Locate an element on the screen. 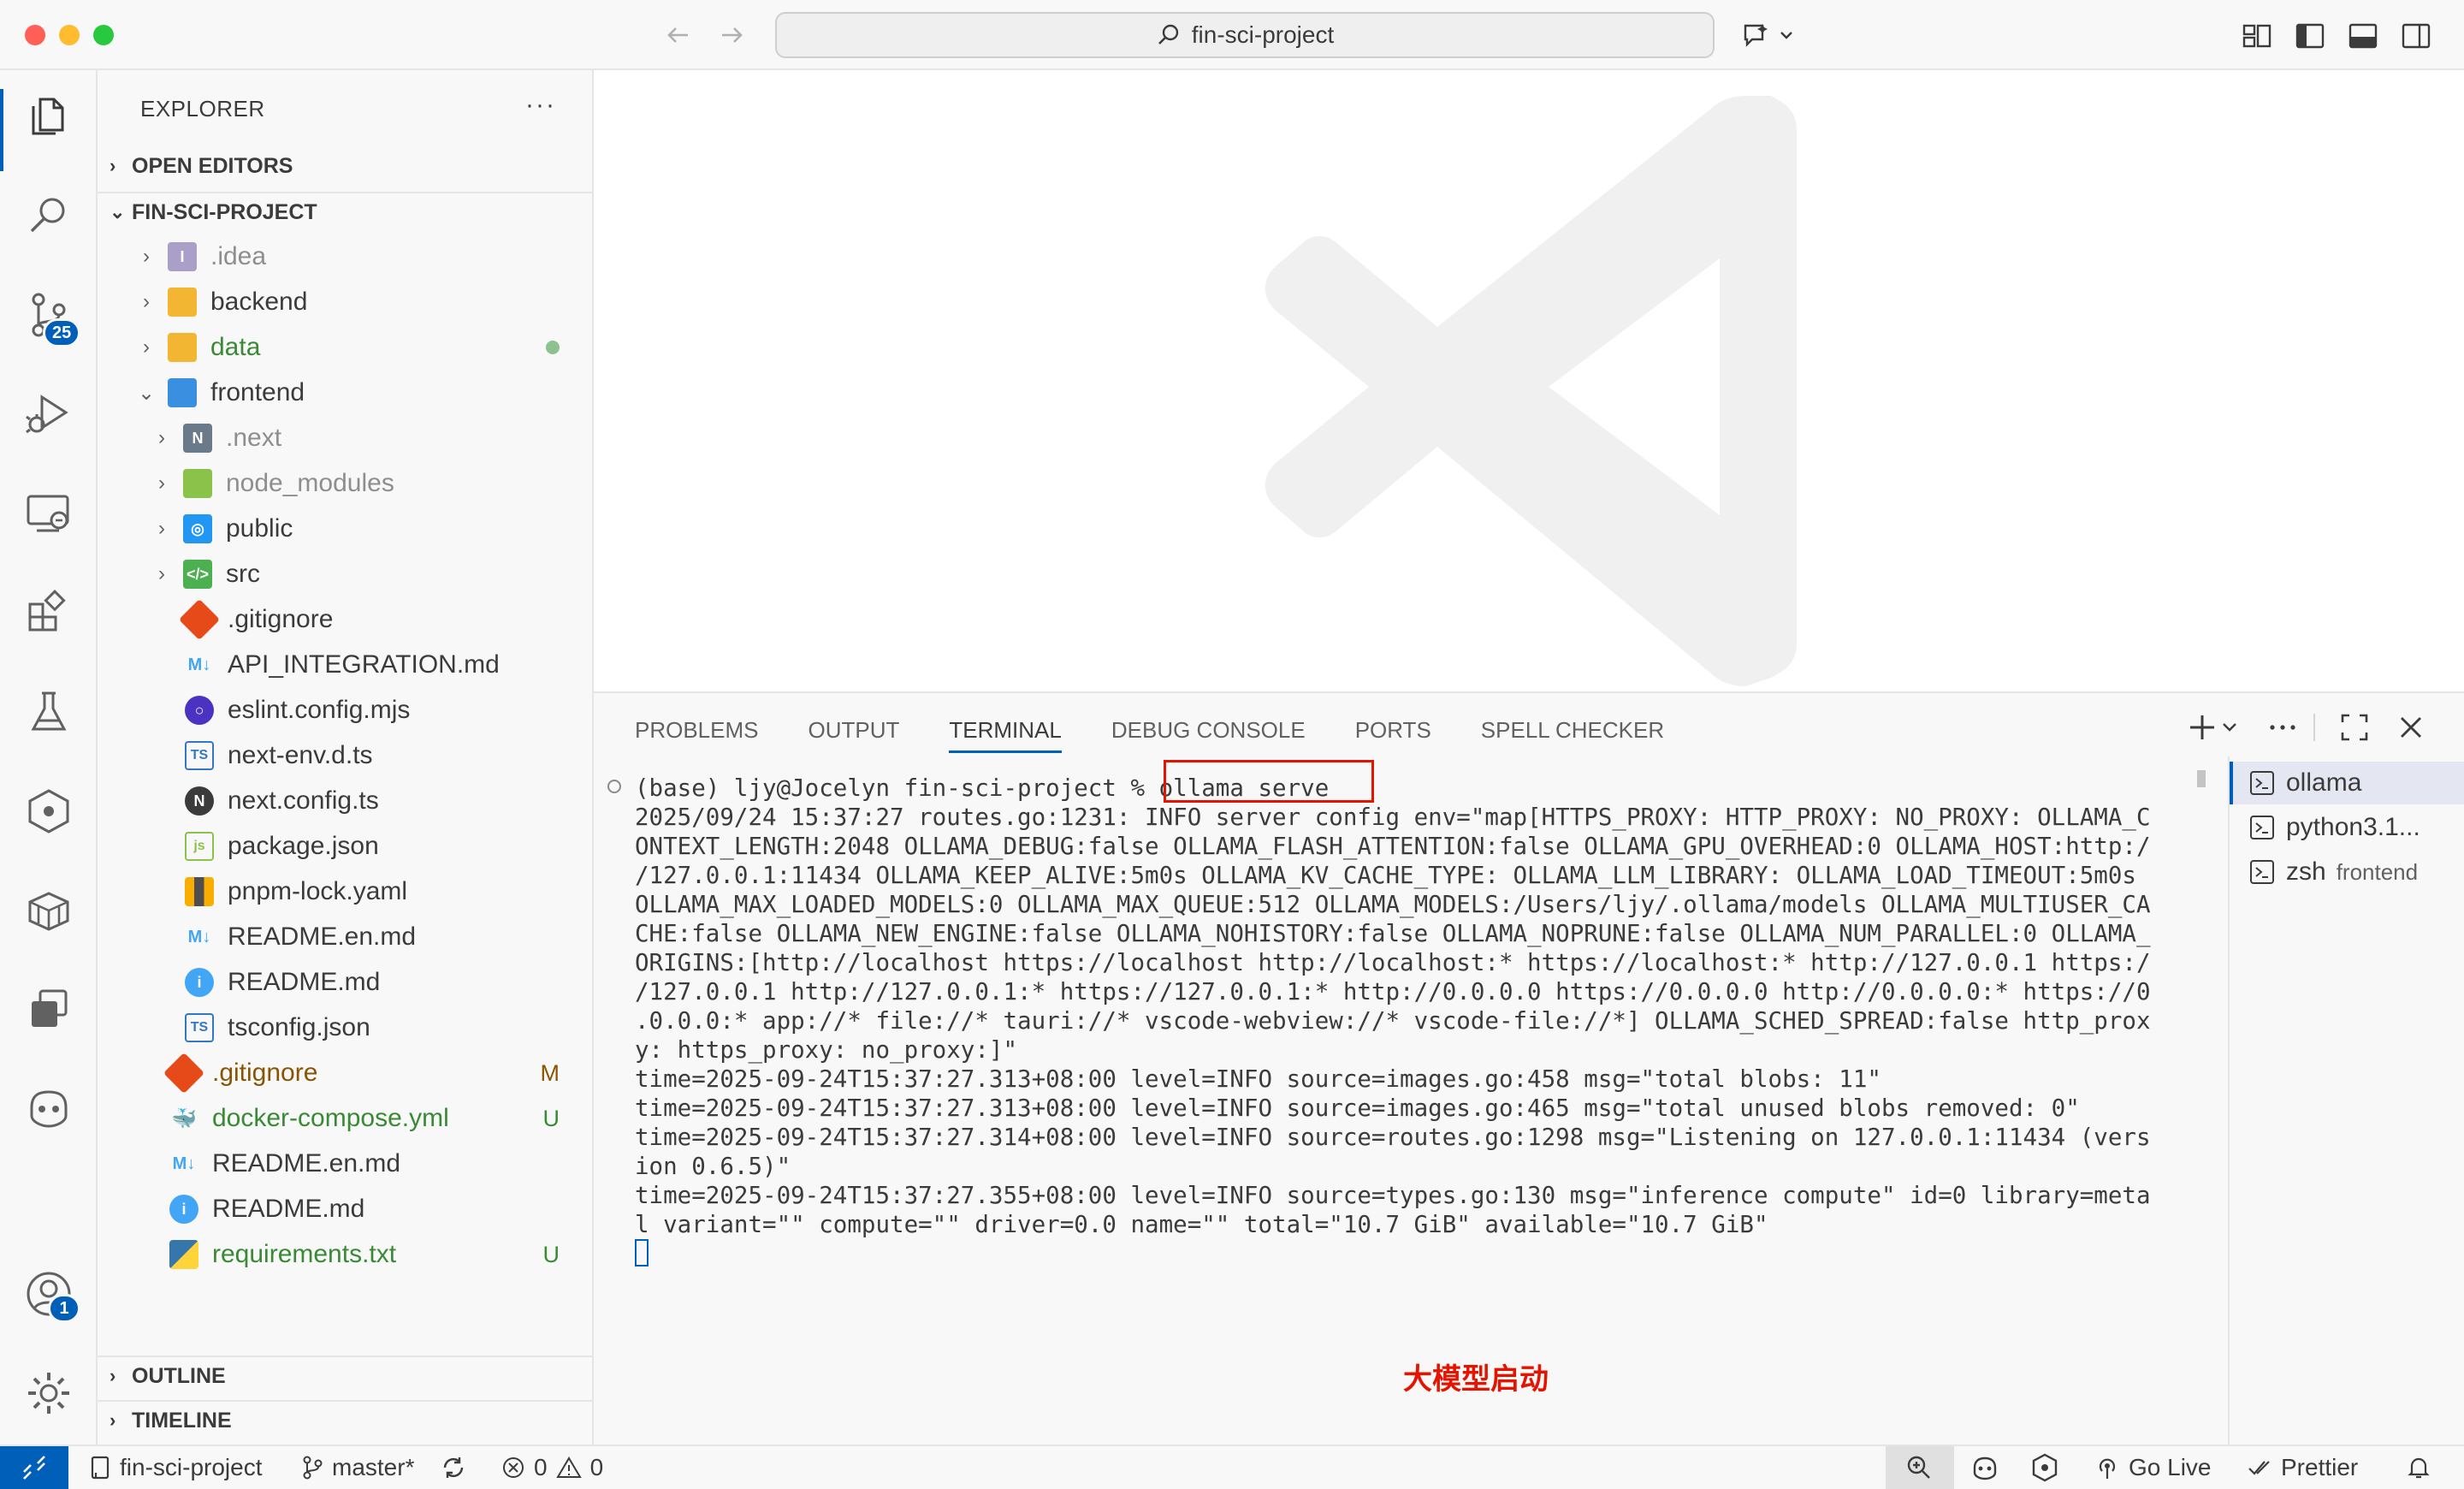  docker-file-icon: 🐳 is located at coordinates (184, 1118).